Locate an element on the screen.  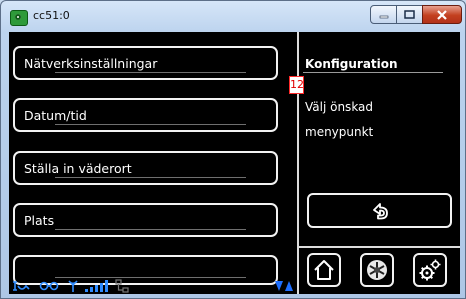
minimize-button is located at coordinates (383, 14).